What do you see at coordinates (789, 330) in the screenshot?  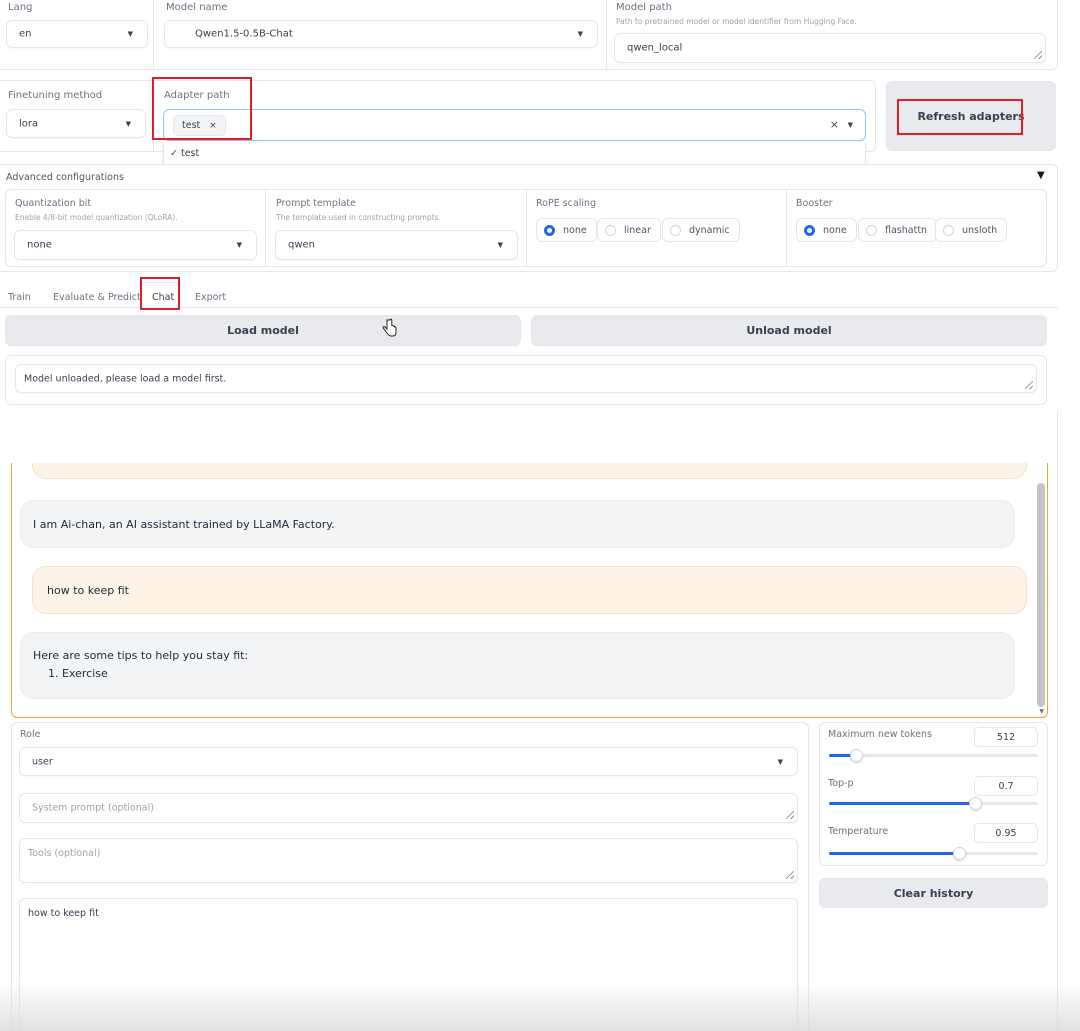 I see `unload-model-button: Unload model` at bounding box center [789, 330].